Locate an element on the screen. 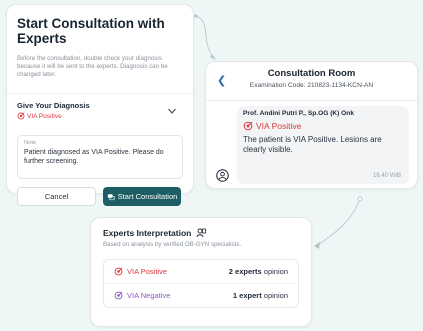 This screenshot has height=331, width=423. experts-title-row: Experts Interpretation is located at coordinates (201, 233).